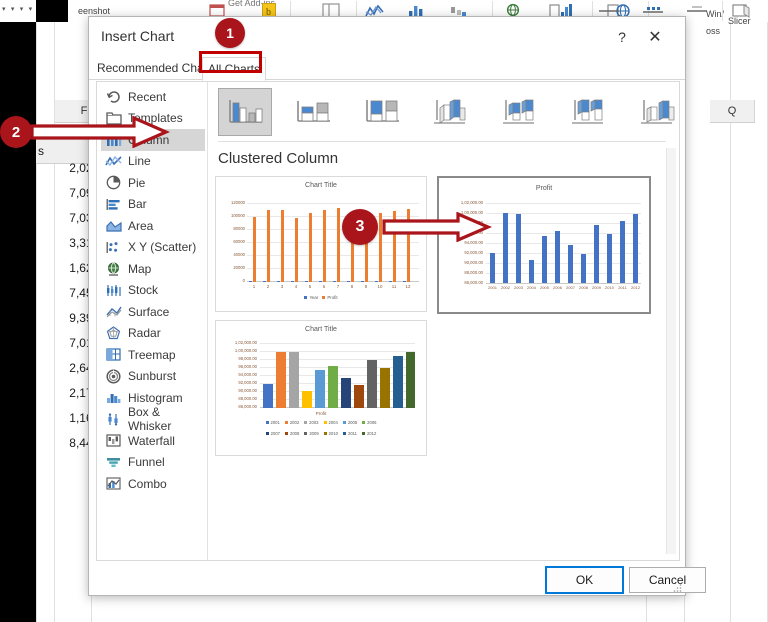 The height and width of the screenshot is (622, 768). Describe the element at coordinates (313, 111) in the screenshot. I see `subtype-stacked-column` at that location.